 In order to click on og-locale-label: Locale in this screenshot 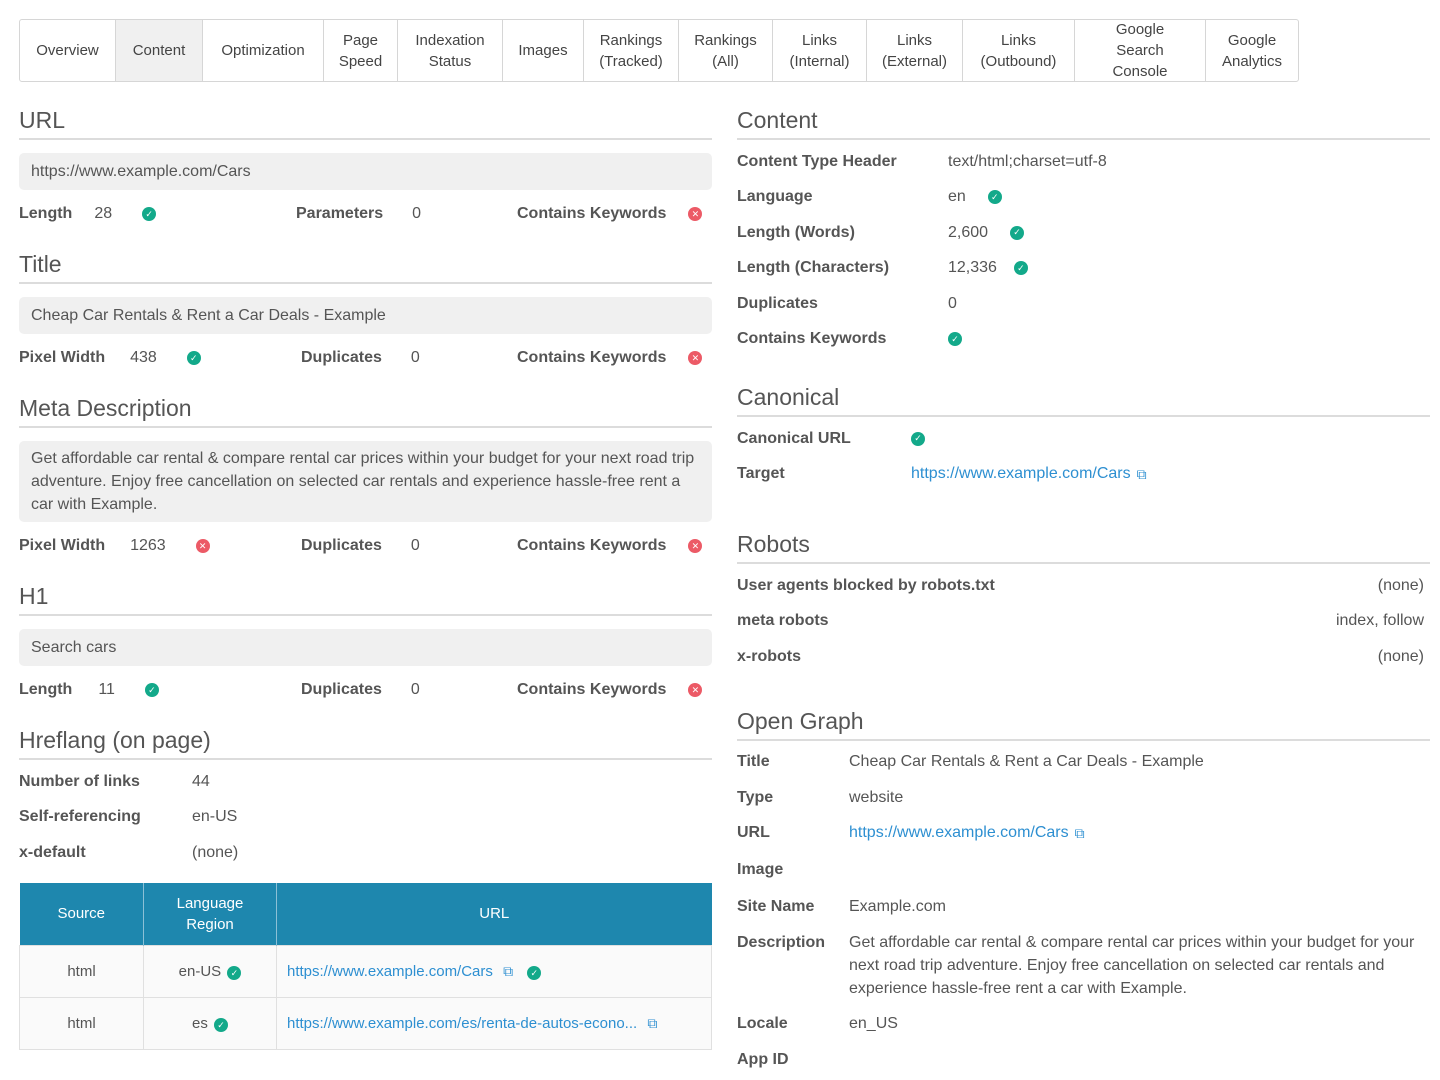, I will do `click(762, 1024)`.